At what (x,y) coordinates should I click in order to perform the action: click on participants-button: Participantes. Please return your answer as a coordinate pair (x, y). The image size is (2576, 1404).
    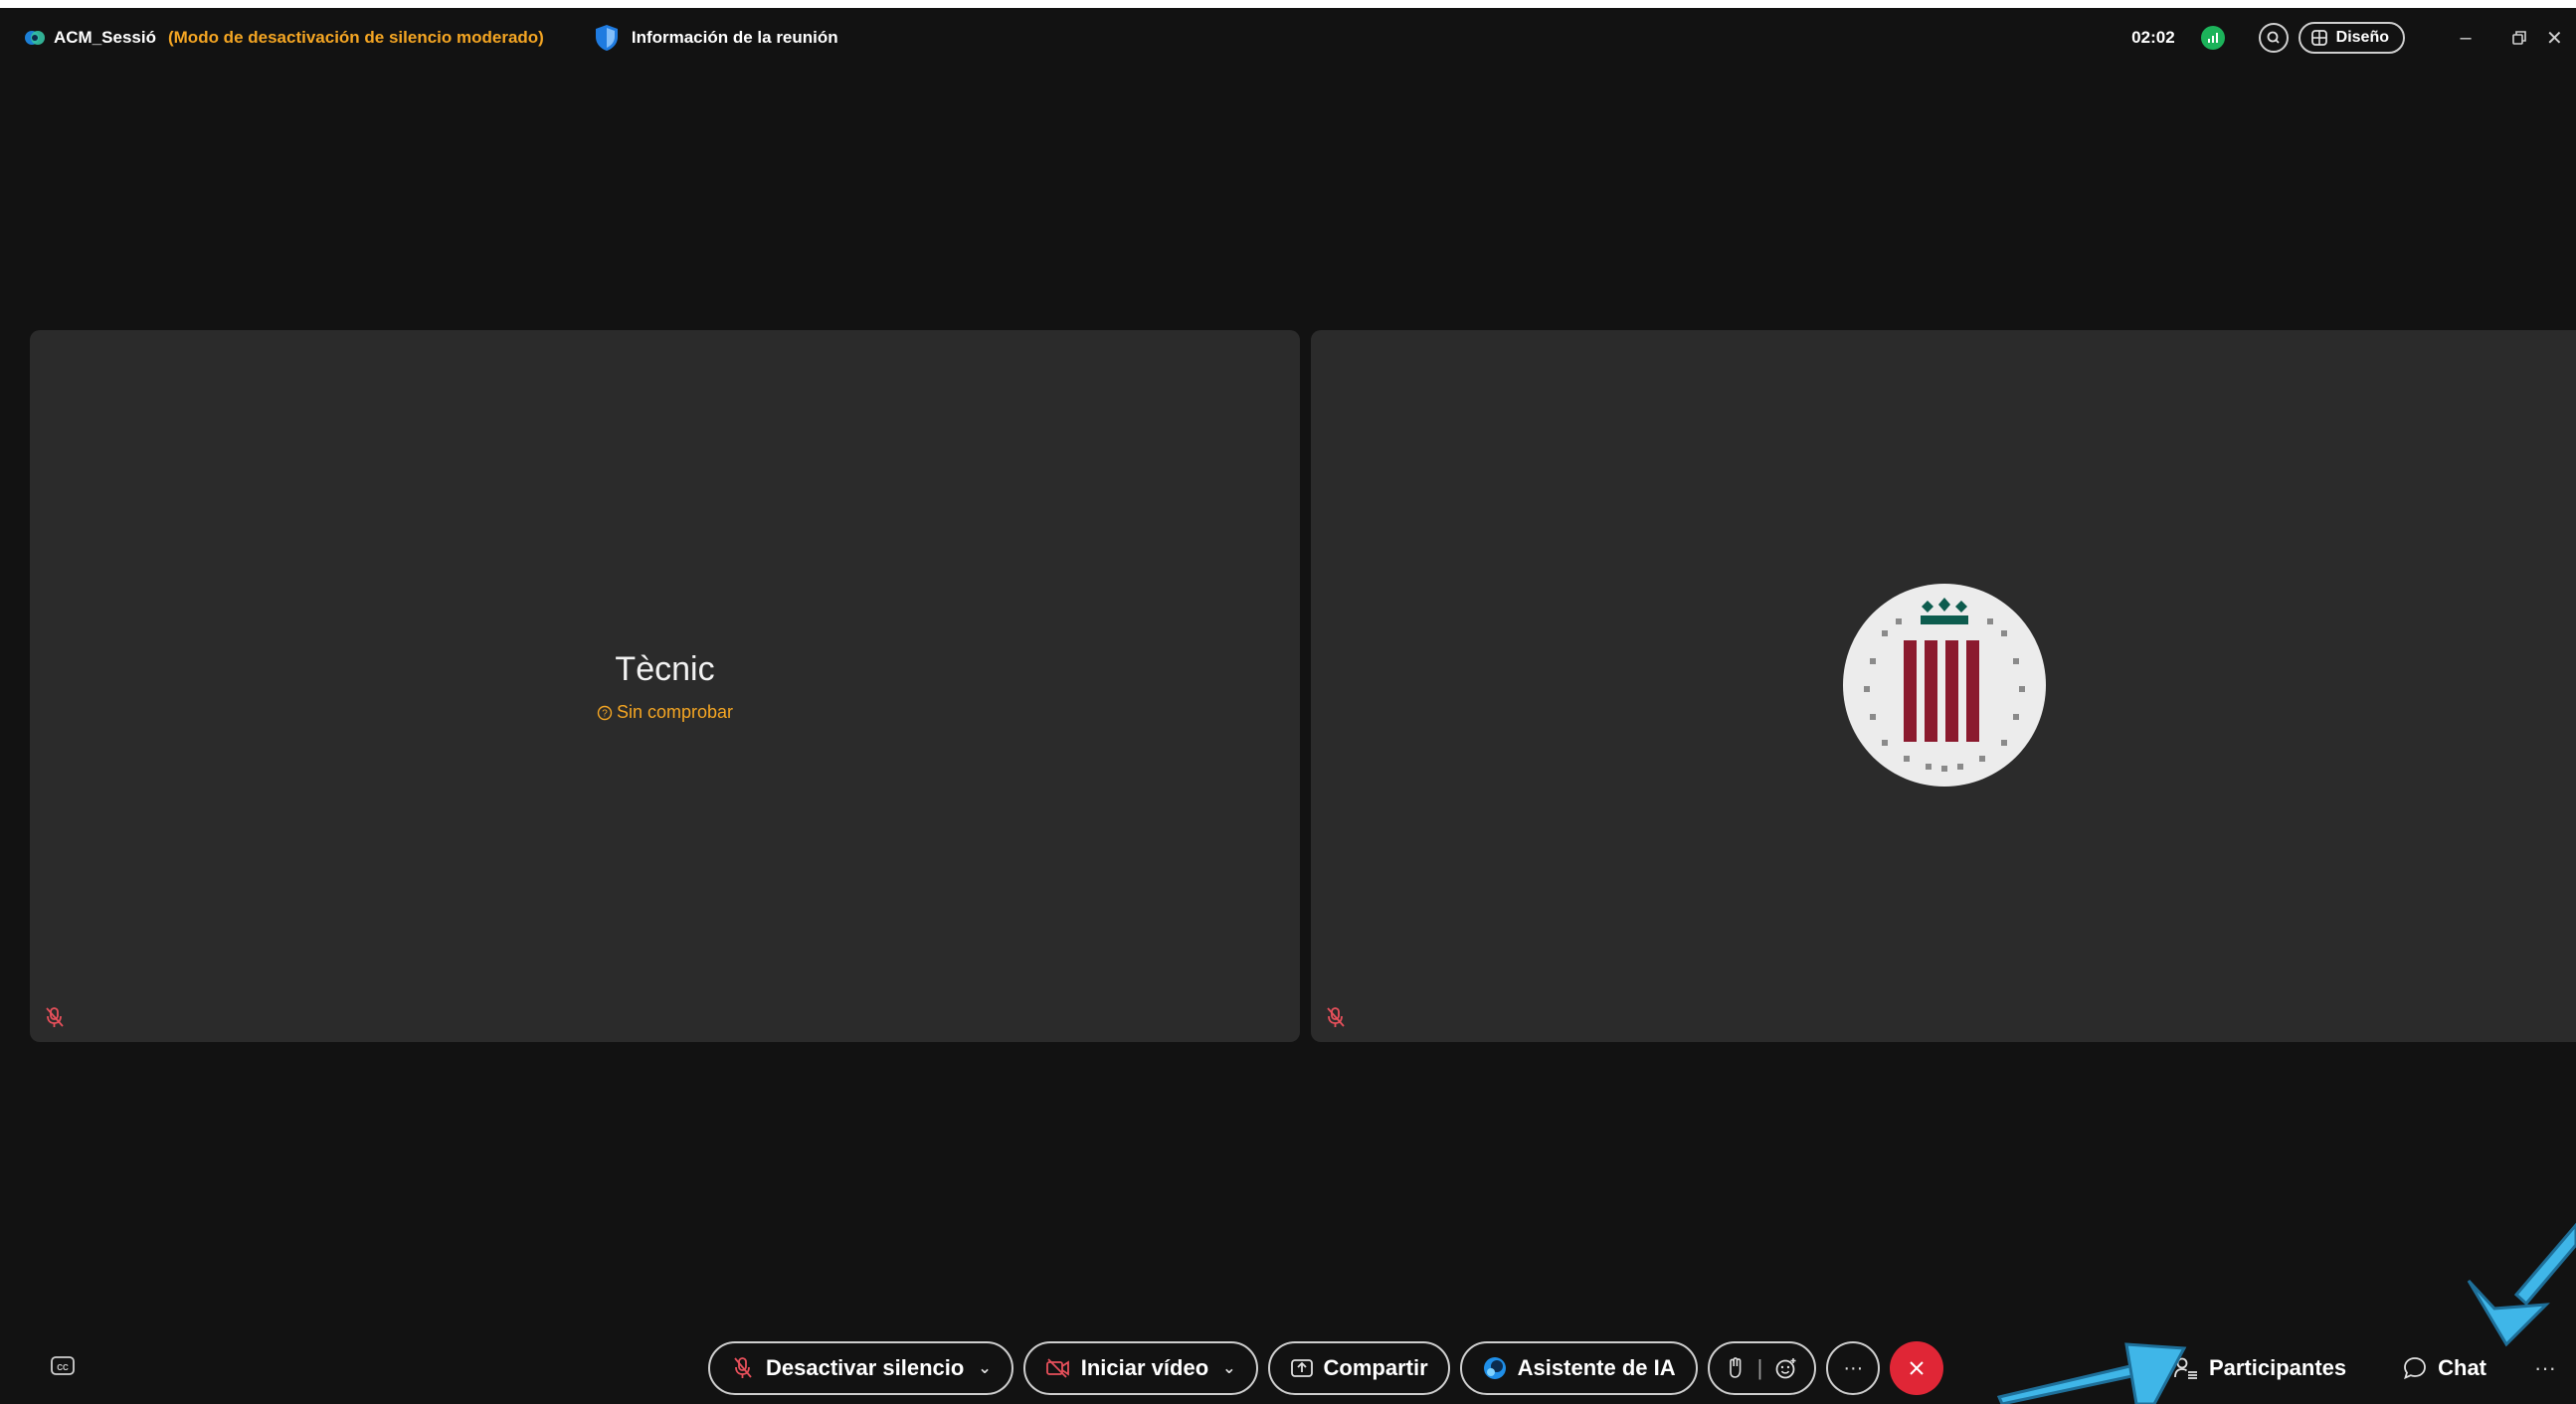
    Looking at the image, I should click on (2259, 1368).